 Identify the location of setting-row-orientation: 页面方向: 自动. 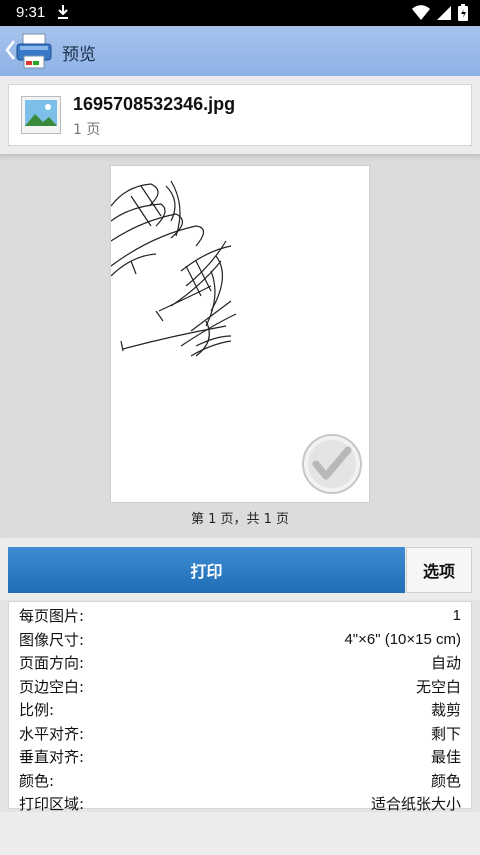
(240, 663).